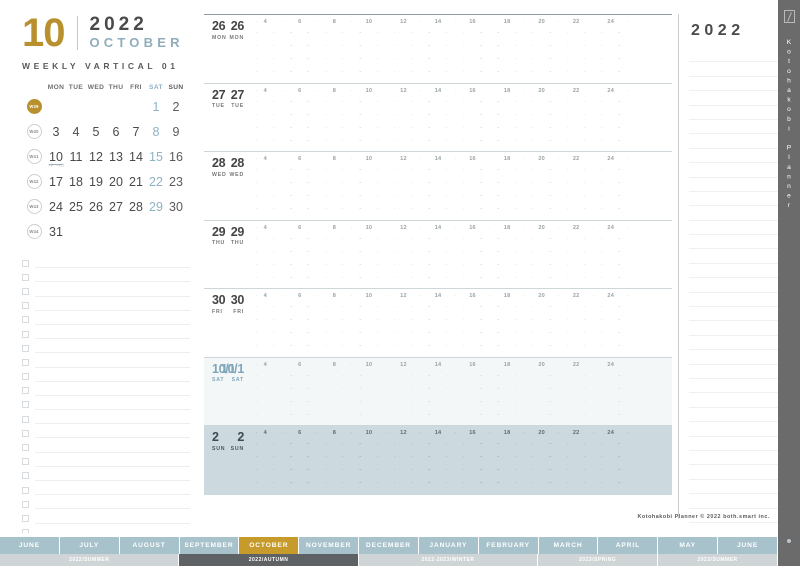  Describe the element at coordinates (329, 545) in the screenshot. I see `month-tab-november: NOVEMBER` at that location.